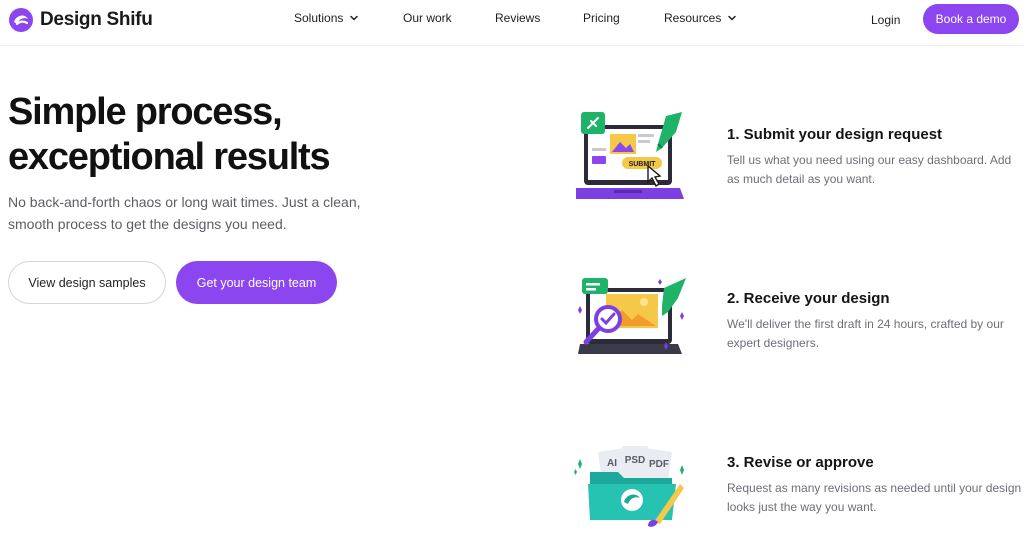  I want to click on nav-solutions: Solutions, so click(326, 18).